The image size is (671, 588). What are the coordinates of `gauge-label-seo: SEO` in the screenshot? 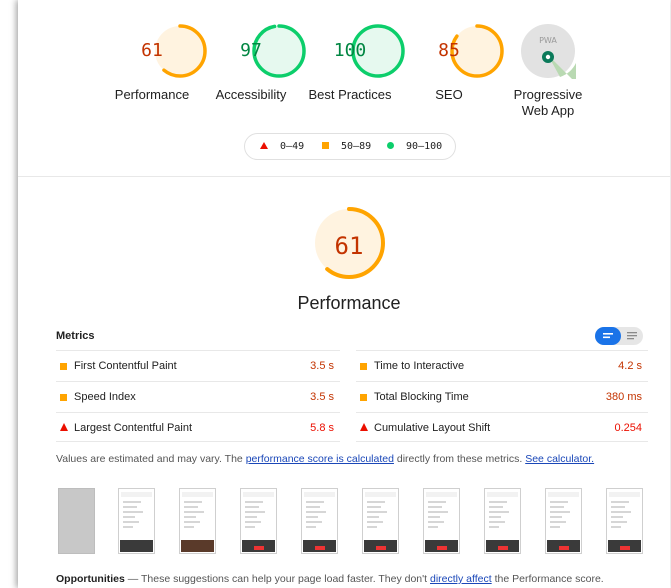 It's located at (449, 94).